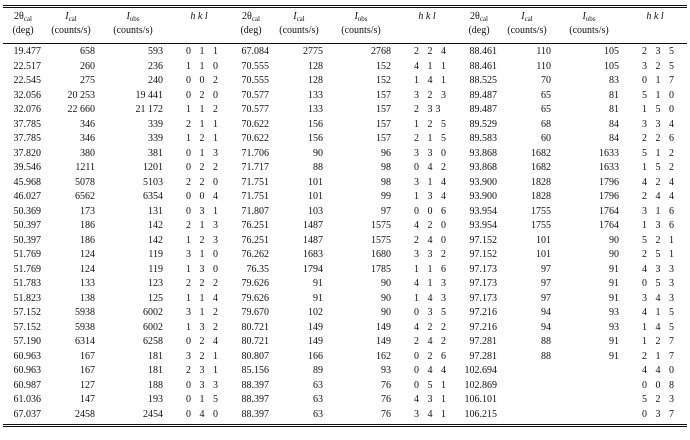 This screenshot has width=690, height=440. What do you see at coordinates (149, 109) in the screenshot?
I see `i-obs-cell: 21 172` at bounding box center [149, 109].